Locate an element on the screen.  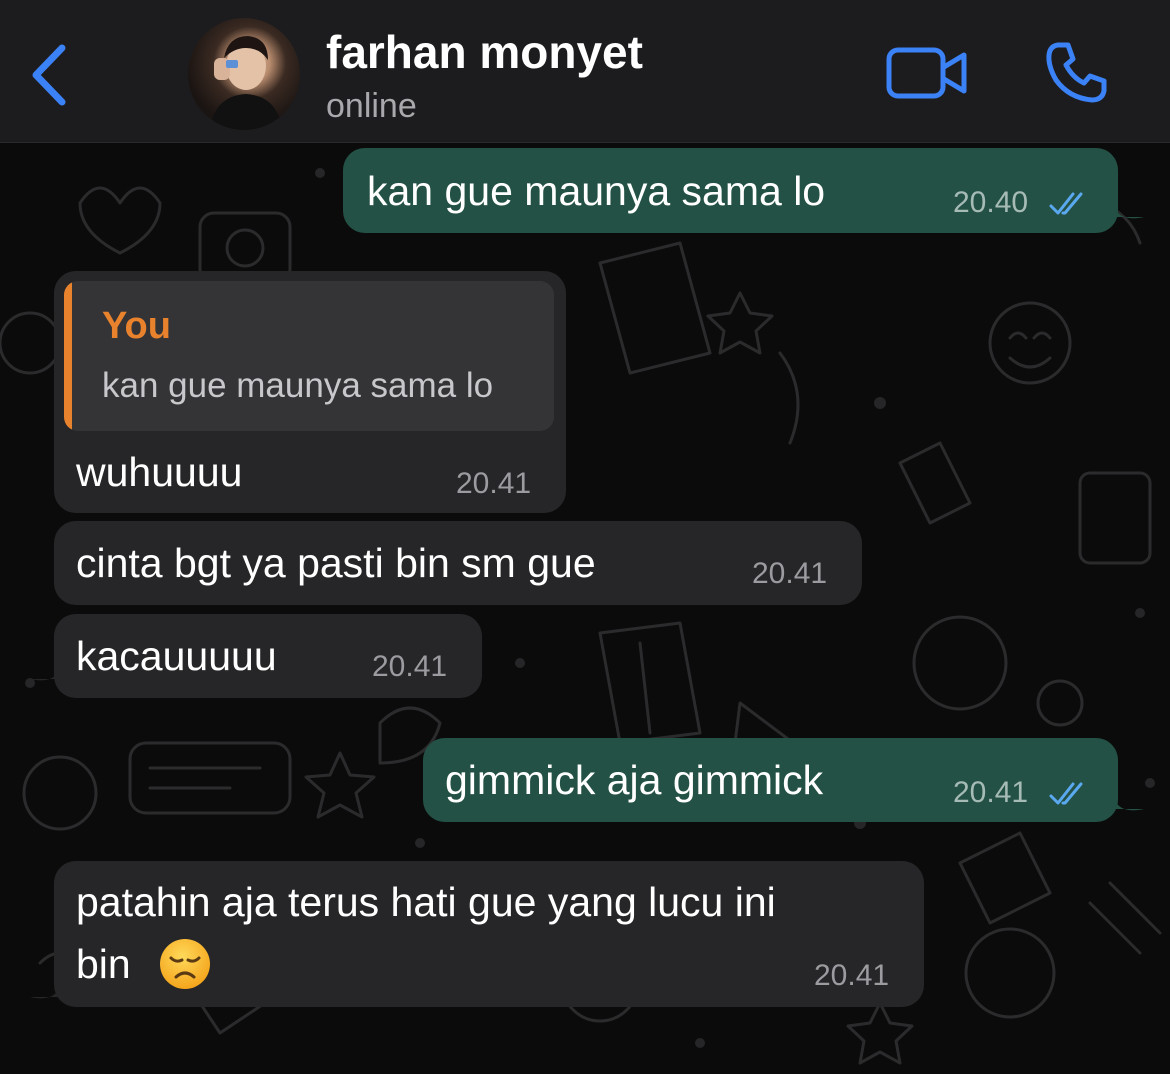
message-text: kan gue maunya sama lo is located at coordinates (596, 191).